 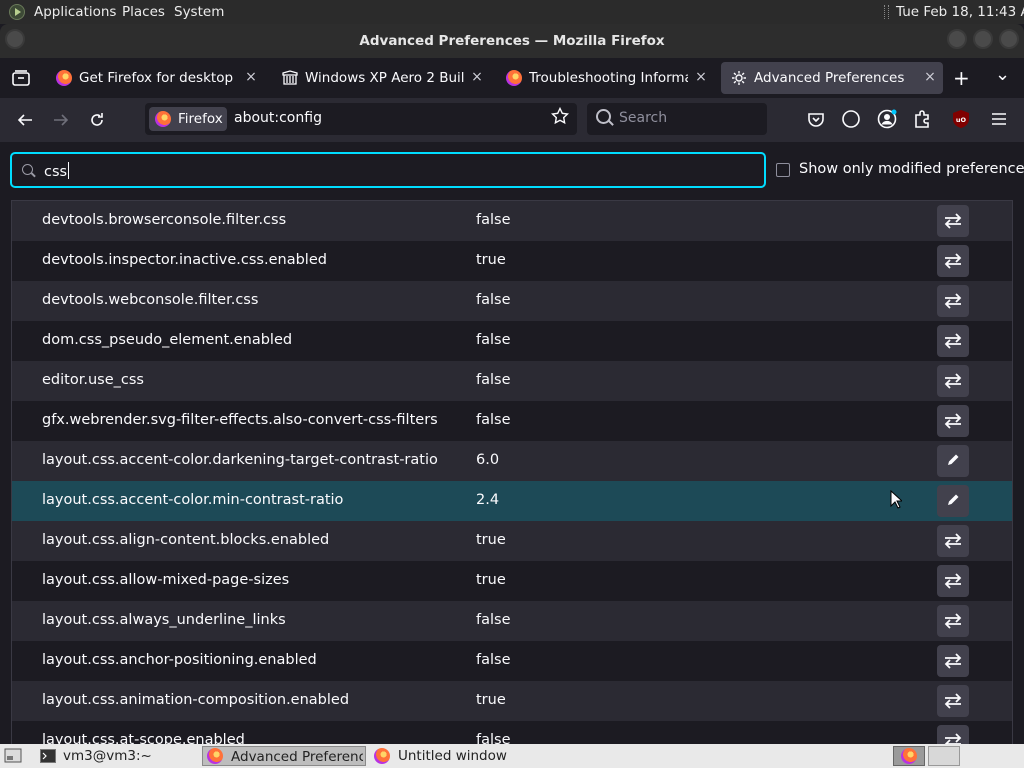 I want to click on extensions-puzzle-icon, so click(x=923, y=119).